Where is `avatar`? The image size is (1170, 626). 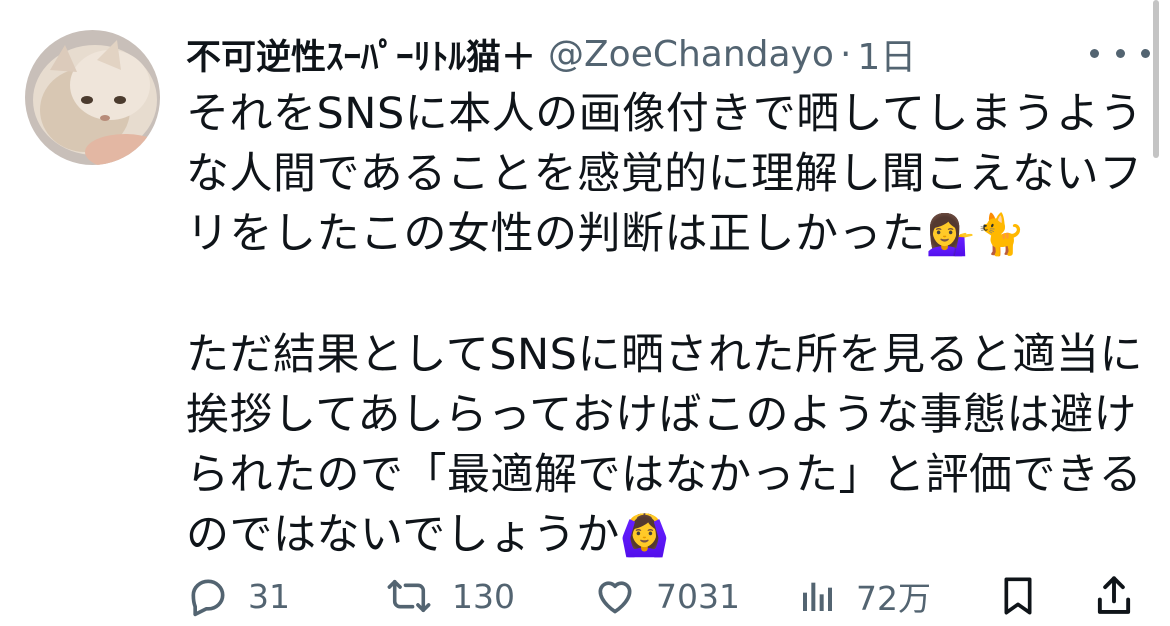 avatar is located at coordinates (92, 97).